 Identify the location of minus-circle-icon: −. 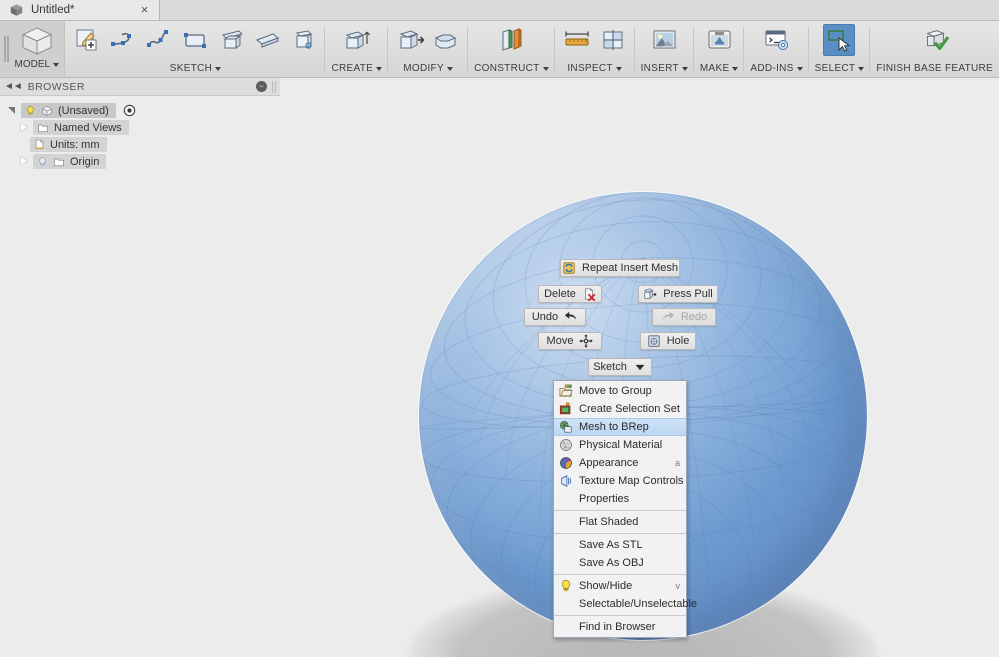
(261, 86).